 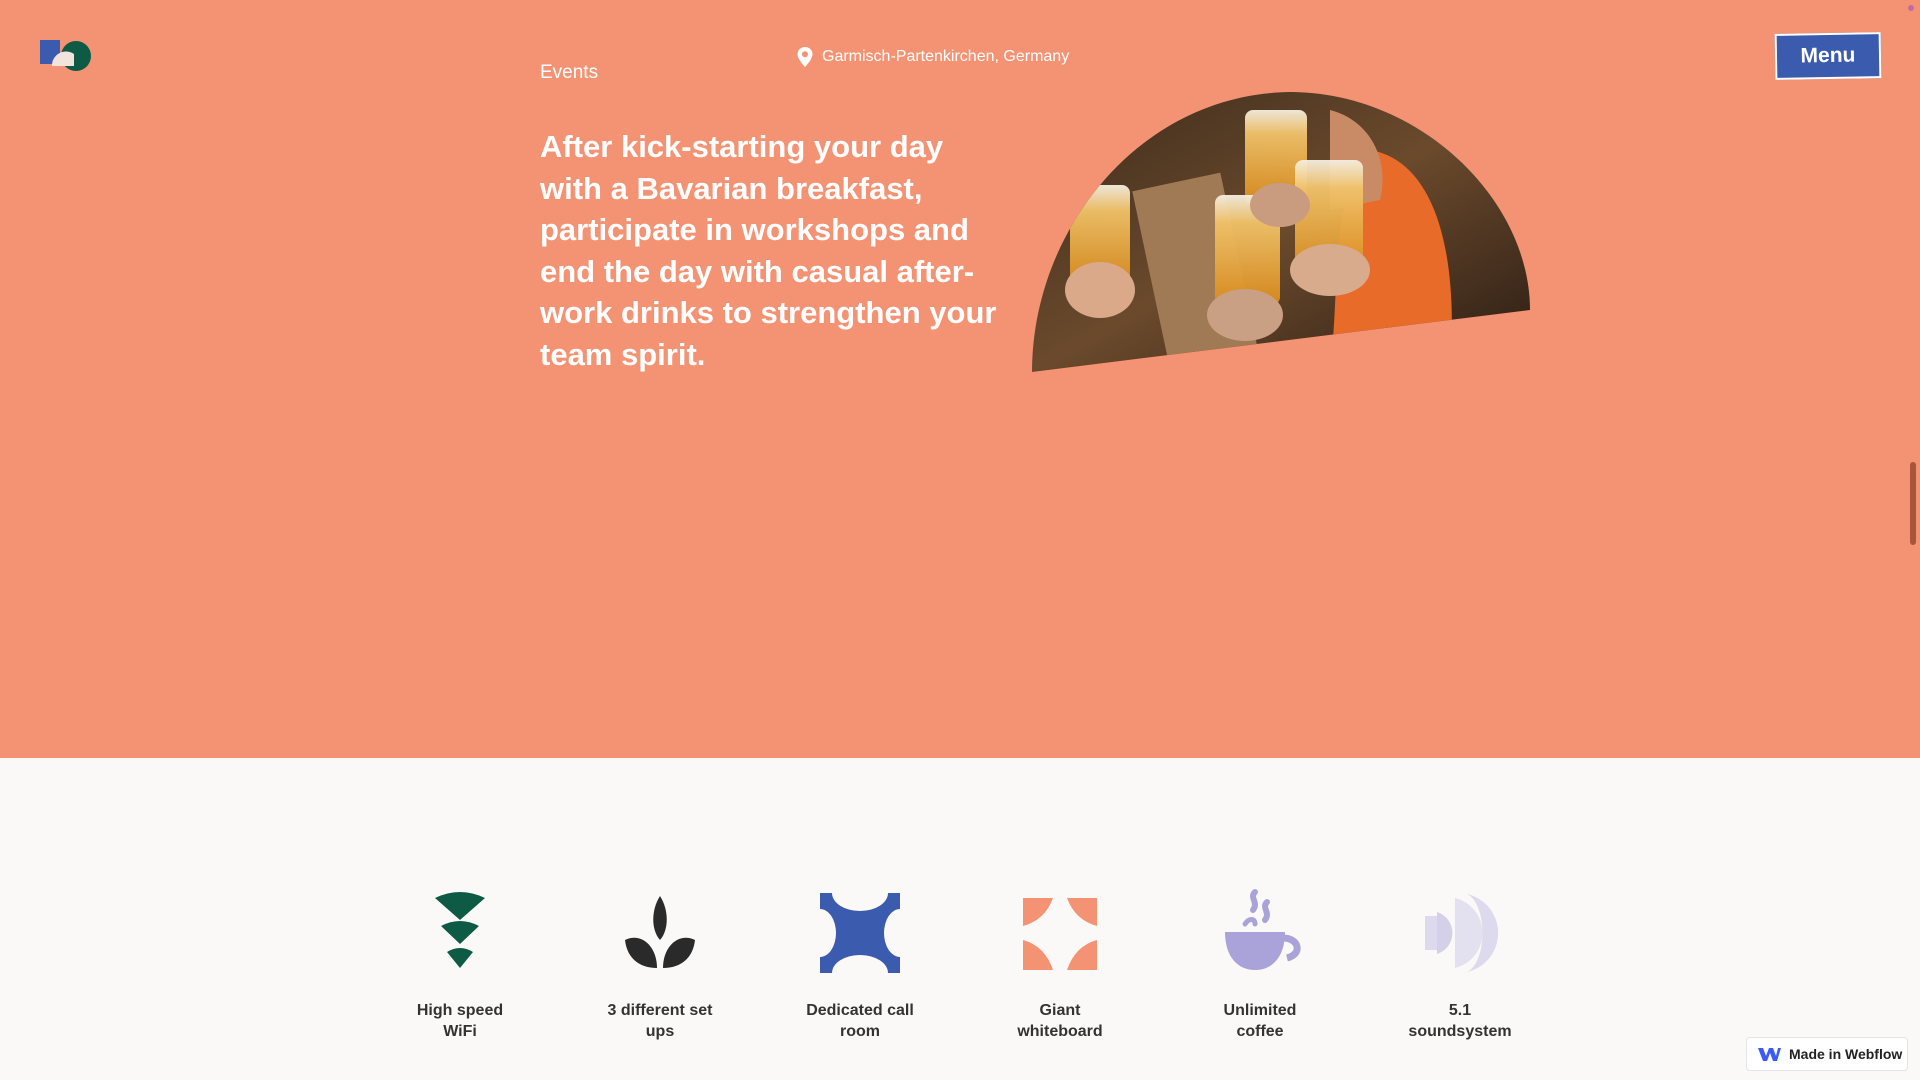 What do you see at coordinates (660, 932) in the screenshot?
I see `leaf-icon` at bounding box center [660, 932].